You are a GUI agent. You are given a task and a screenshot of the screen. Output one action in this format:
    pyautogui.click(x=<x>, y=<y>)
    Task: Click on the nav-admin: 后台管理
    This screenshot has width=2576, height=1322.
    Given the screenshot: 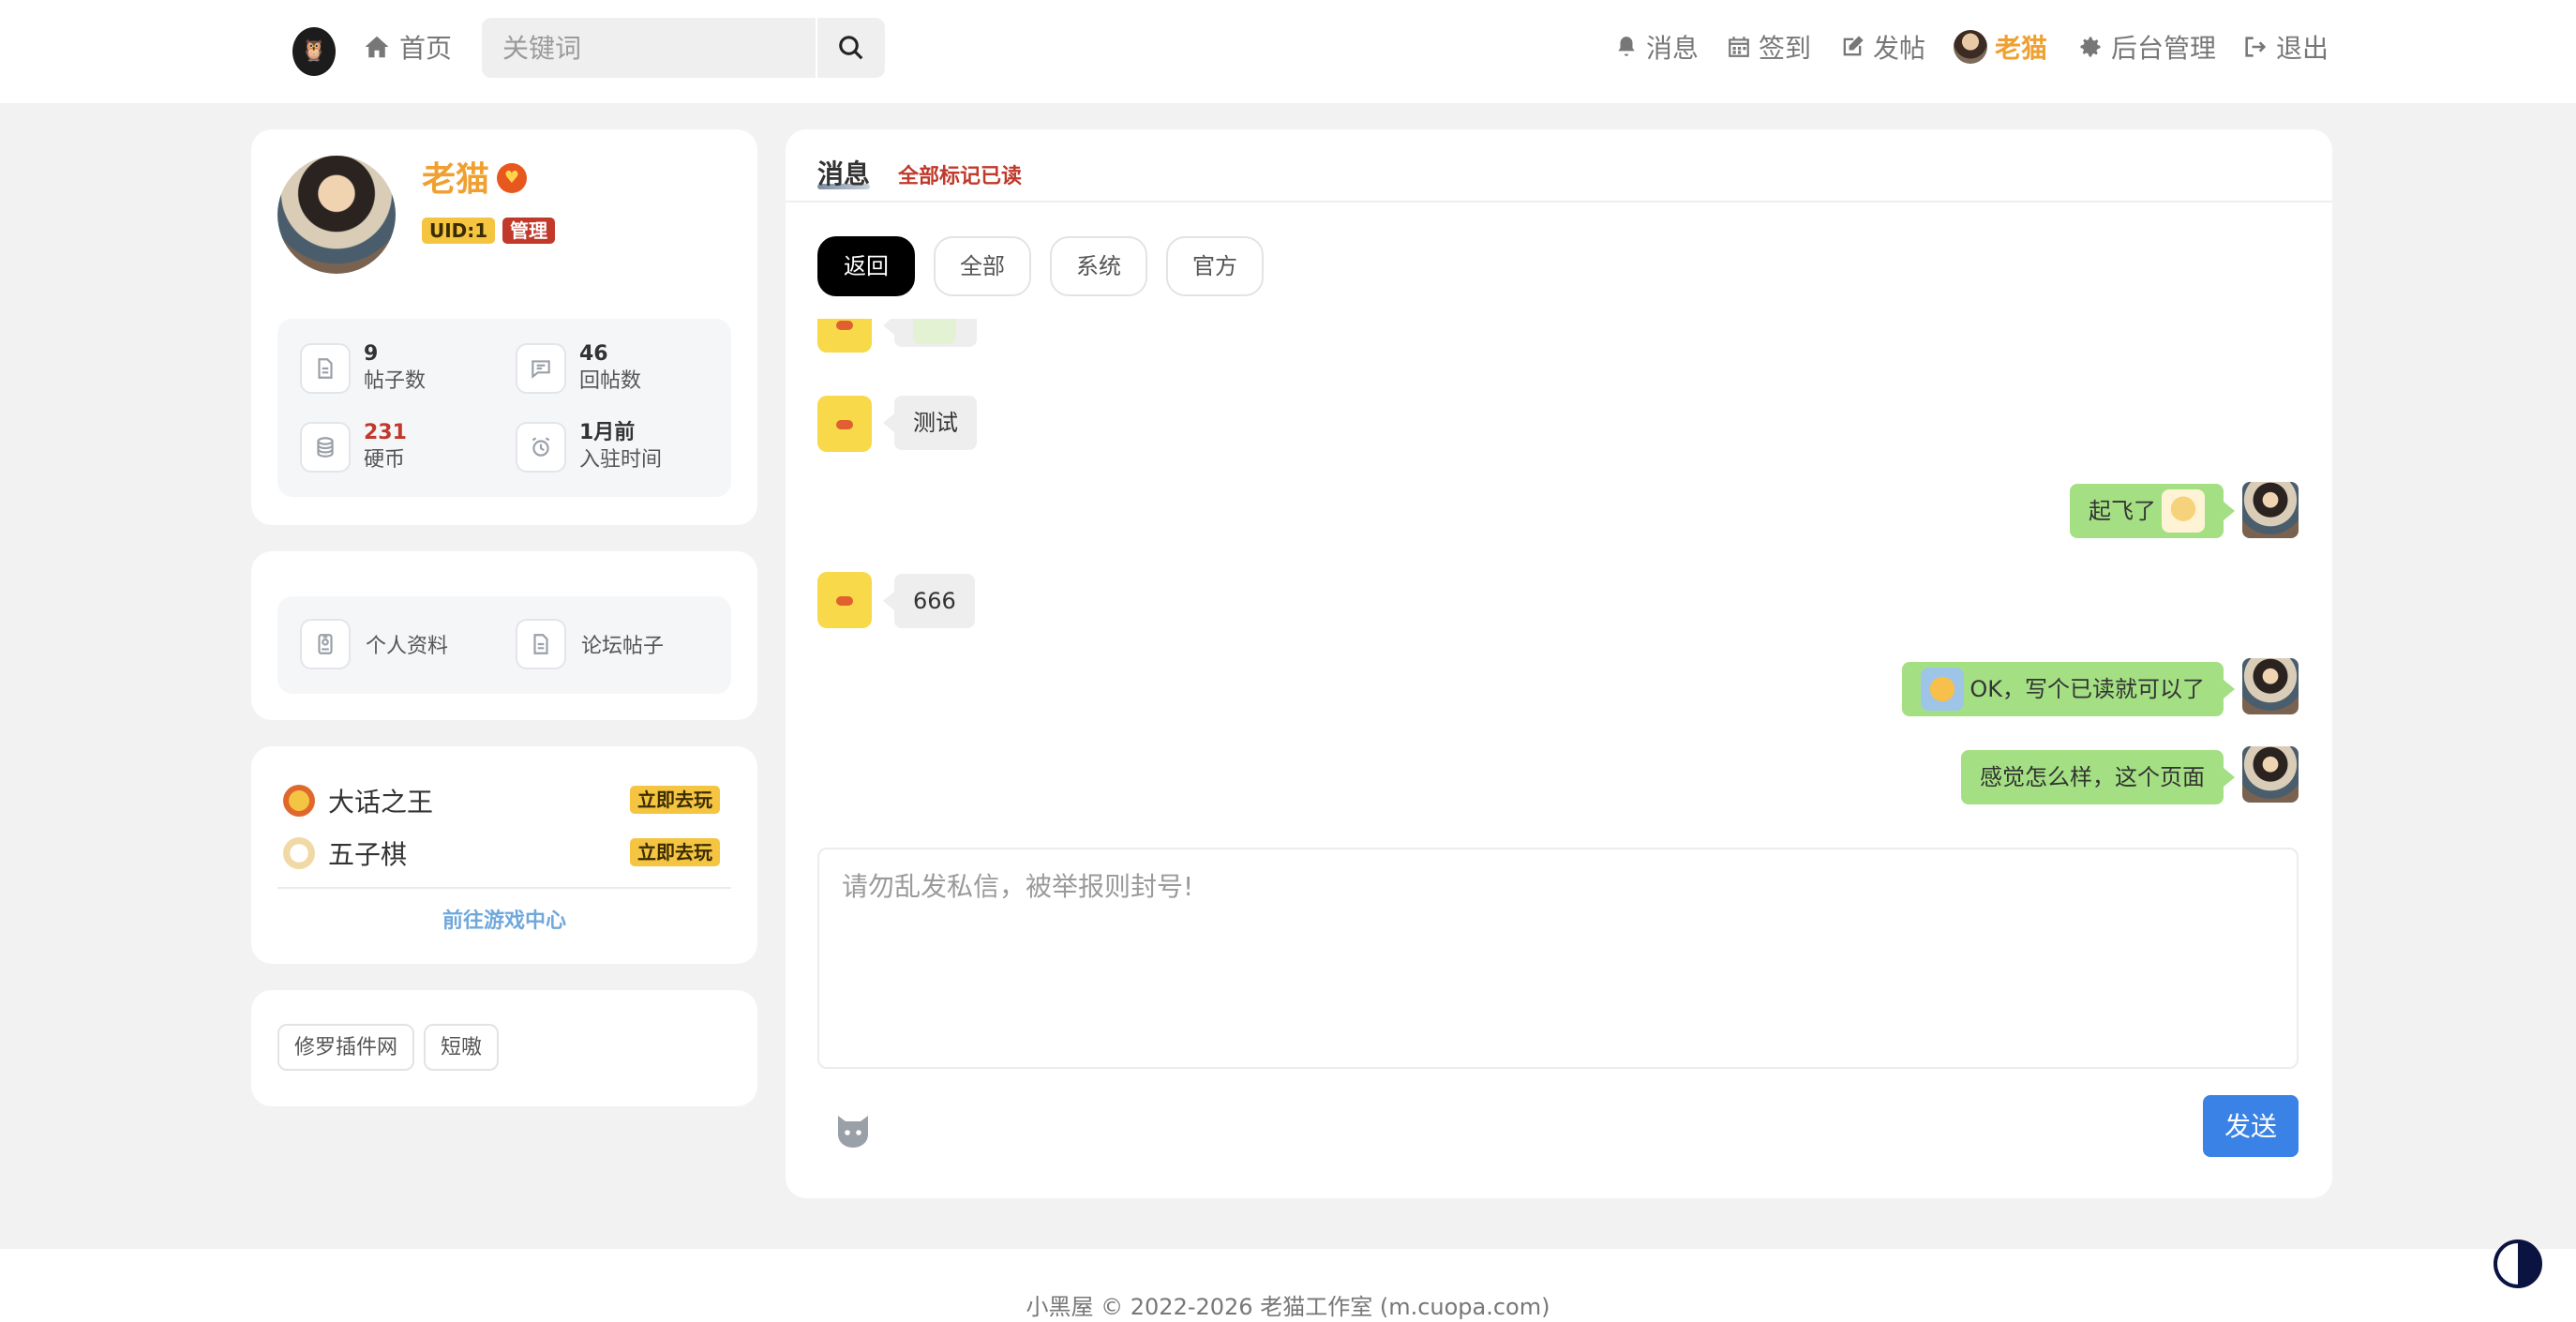 What is the action you would take?
    pyautogui.click(x=2147, y=47)
    